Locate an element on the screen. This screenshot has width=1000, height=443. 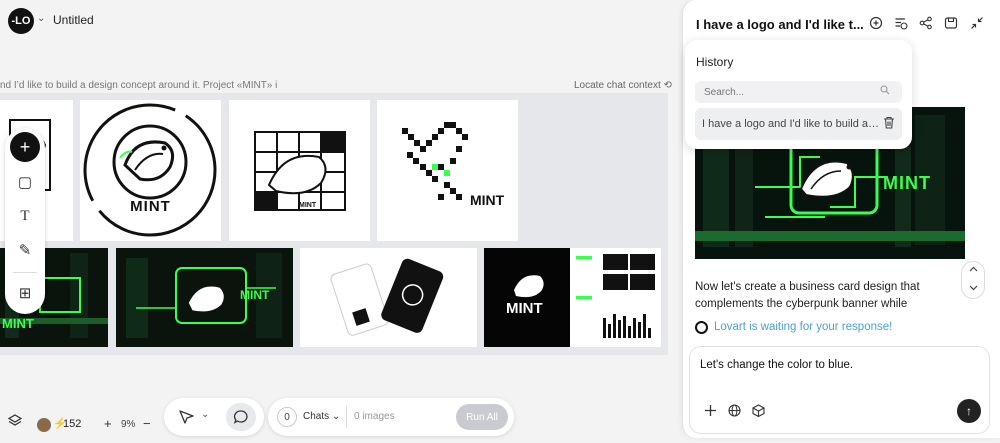
brand-wordmark-neon: MINT is located at coordinates (18, 323).